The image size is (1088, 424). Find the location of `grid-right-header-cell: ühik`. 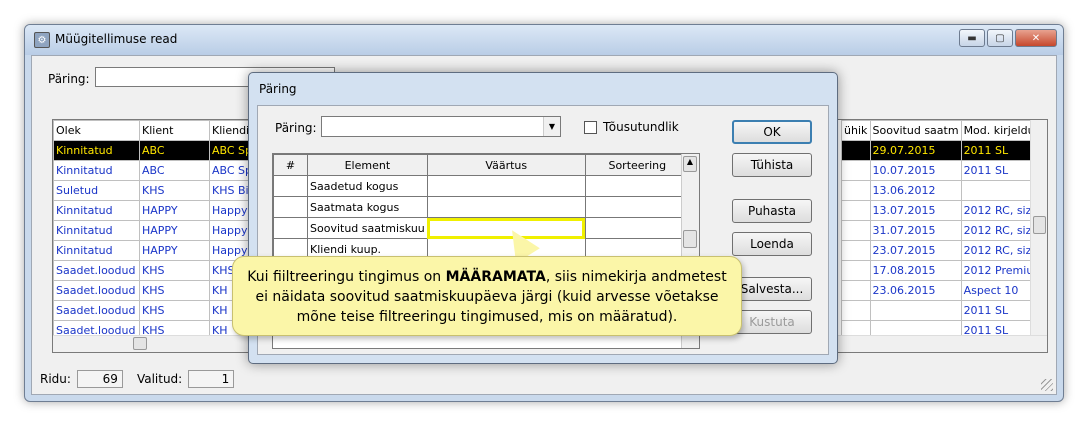

grid-right-header-cell: ühik is located at coordinates (856, 130).